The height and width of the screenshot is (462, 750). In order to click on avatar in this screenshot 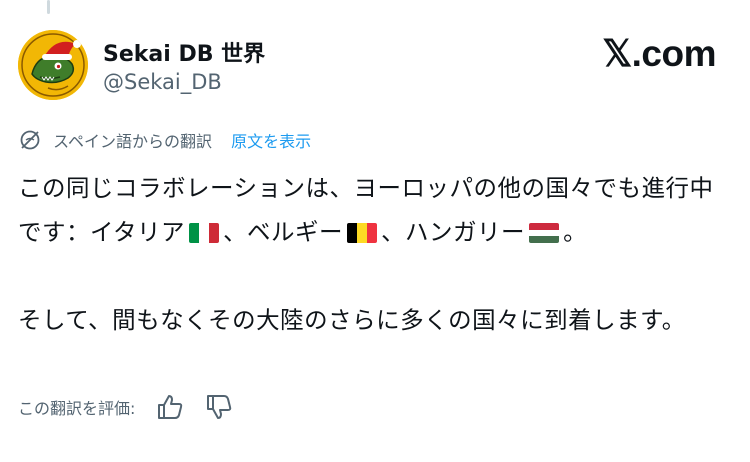, I will do `click(53, 65)`.